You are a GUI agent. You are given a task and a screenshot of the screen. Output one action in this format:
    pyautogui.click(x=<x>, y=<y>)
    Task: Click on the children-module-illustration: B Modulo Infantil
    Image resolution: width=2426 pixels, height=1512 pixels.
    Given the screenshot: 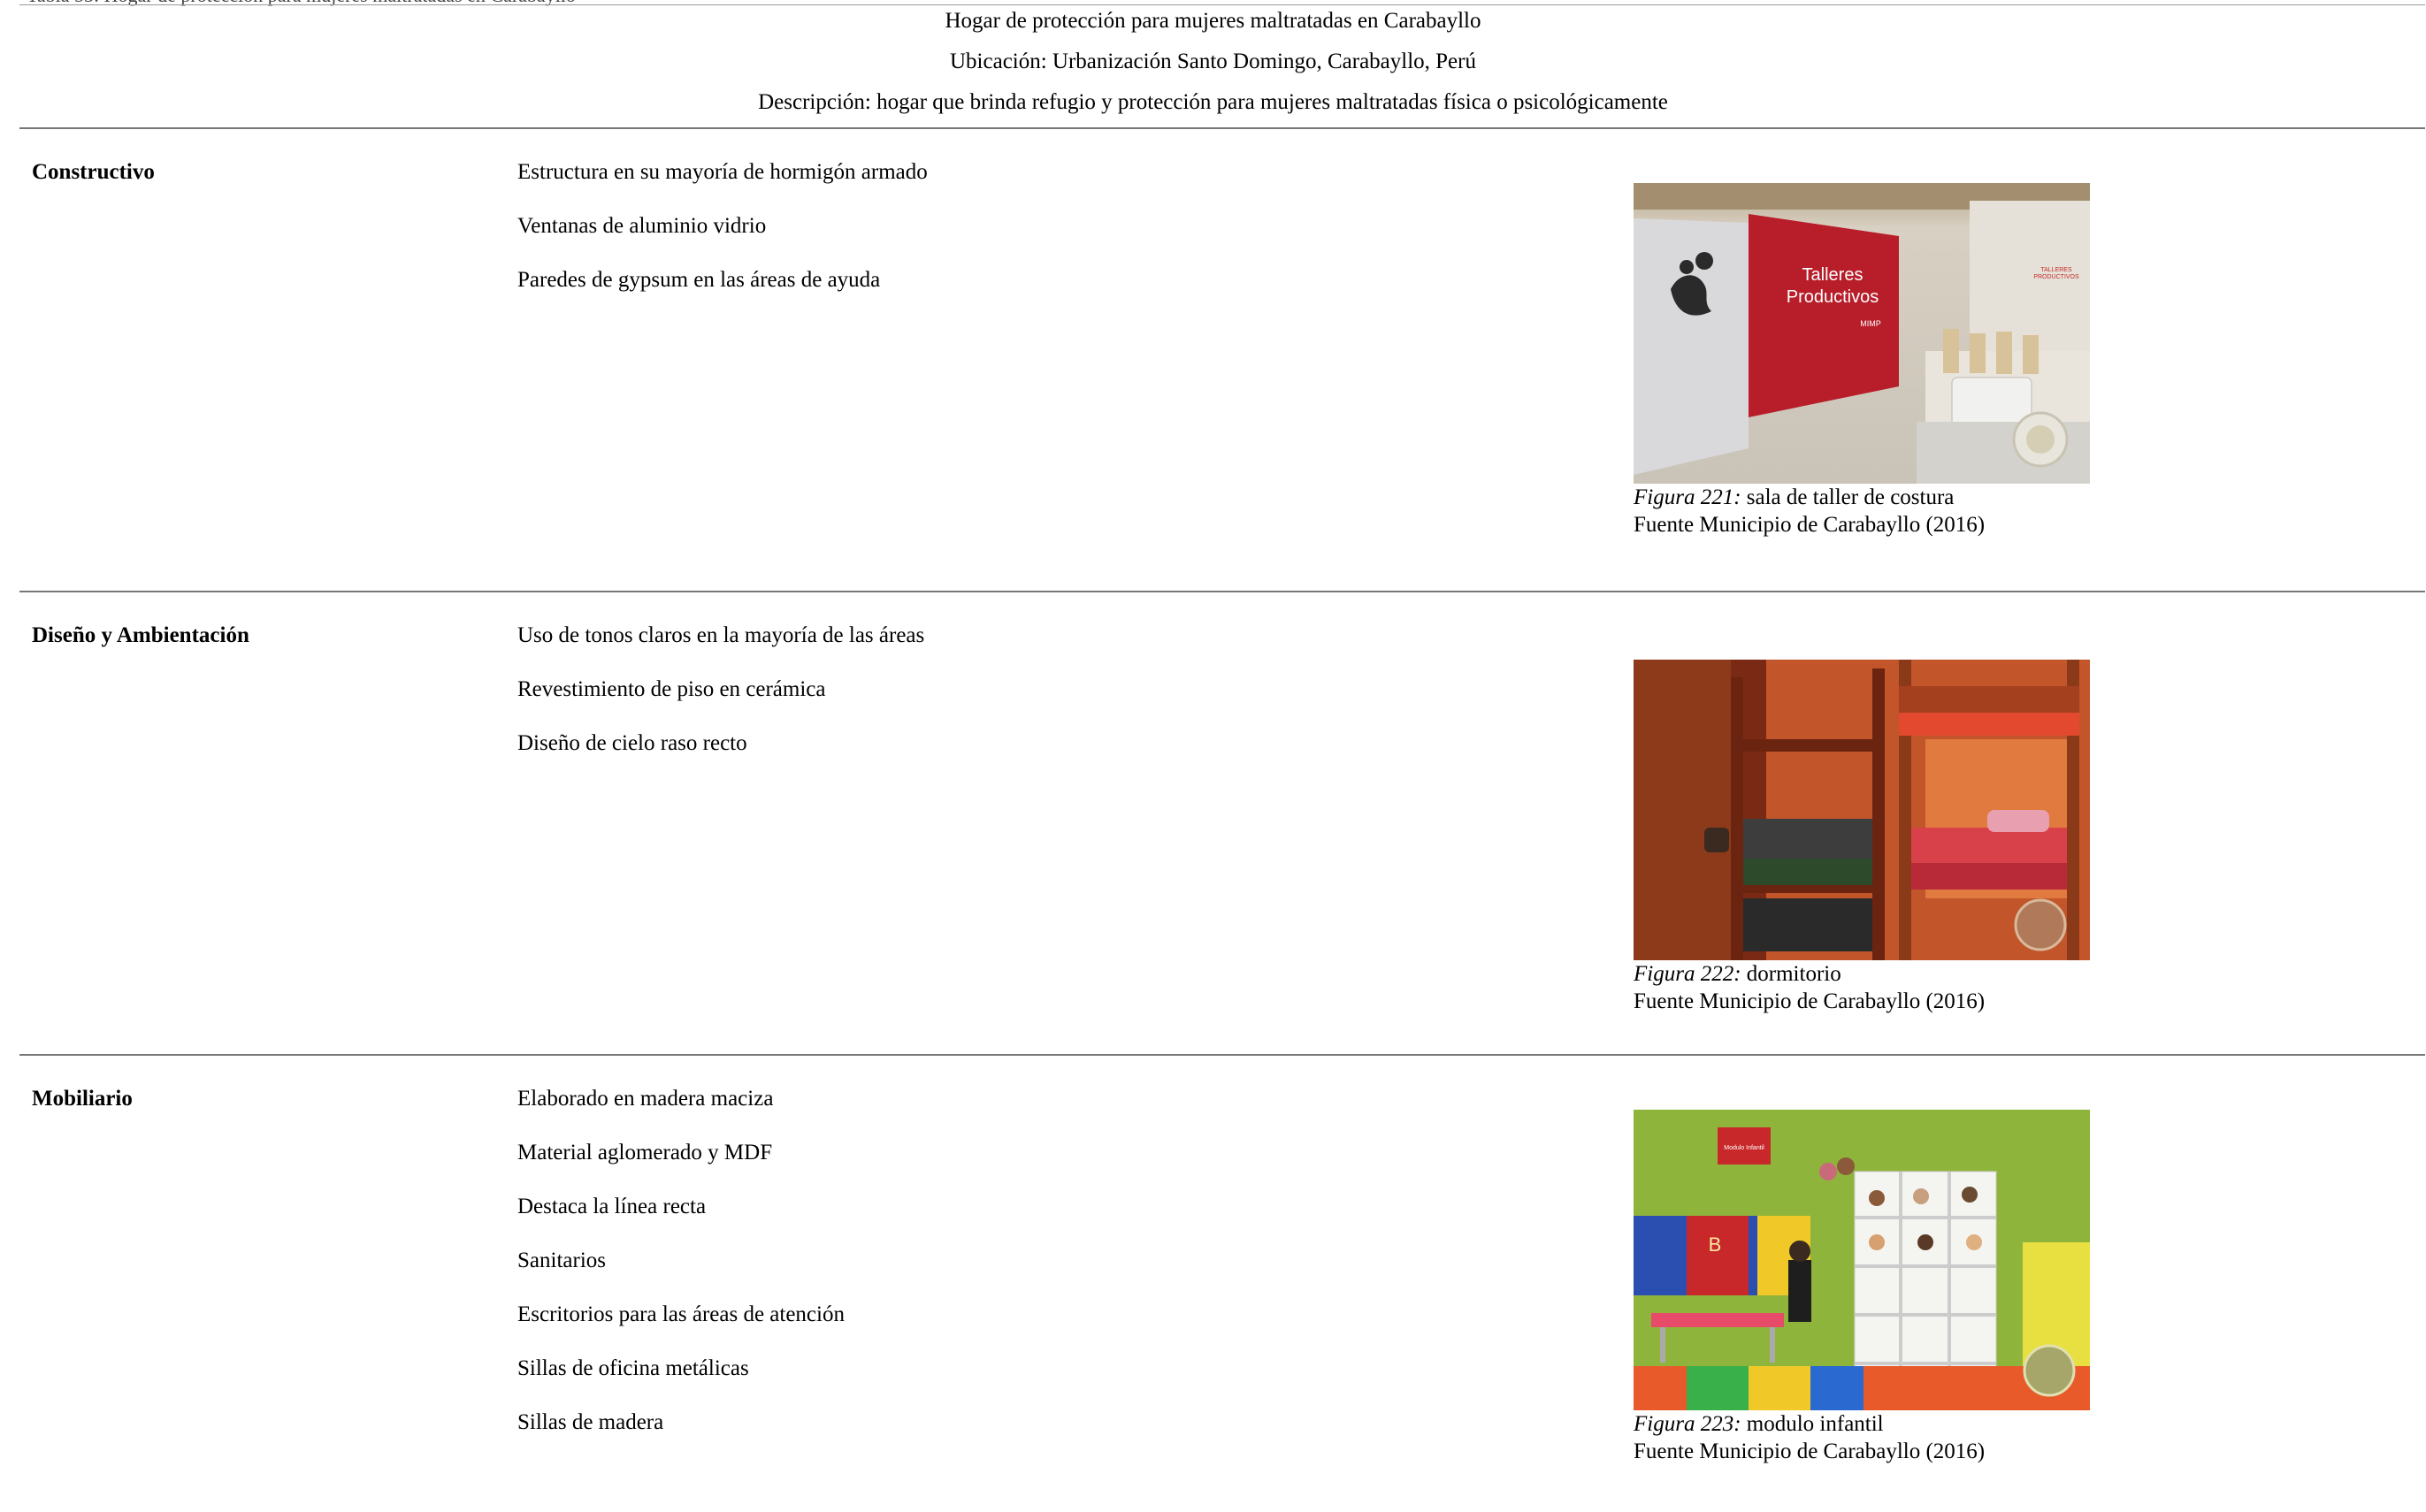 What is the action you would take?
    pyautogui.click(x=1862, y=1260)
    